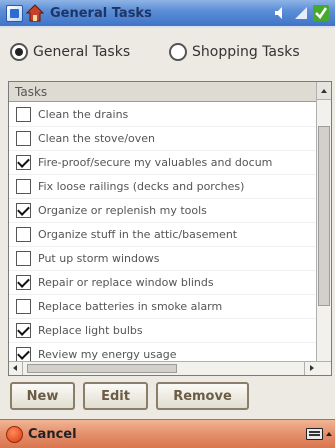 This screenshot has height=448, width=335. What do you see at coordinates (99, 258) in the screenshot?
I see `task-label: Put up storm windows` at bounding box center [99, 258].